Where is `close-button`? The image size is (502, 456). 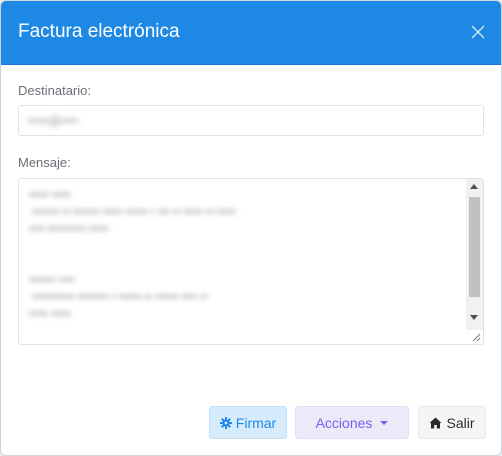 close-button is located at coordinates (478, 32).